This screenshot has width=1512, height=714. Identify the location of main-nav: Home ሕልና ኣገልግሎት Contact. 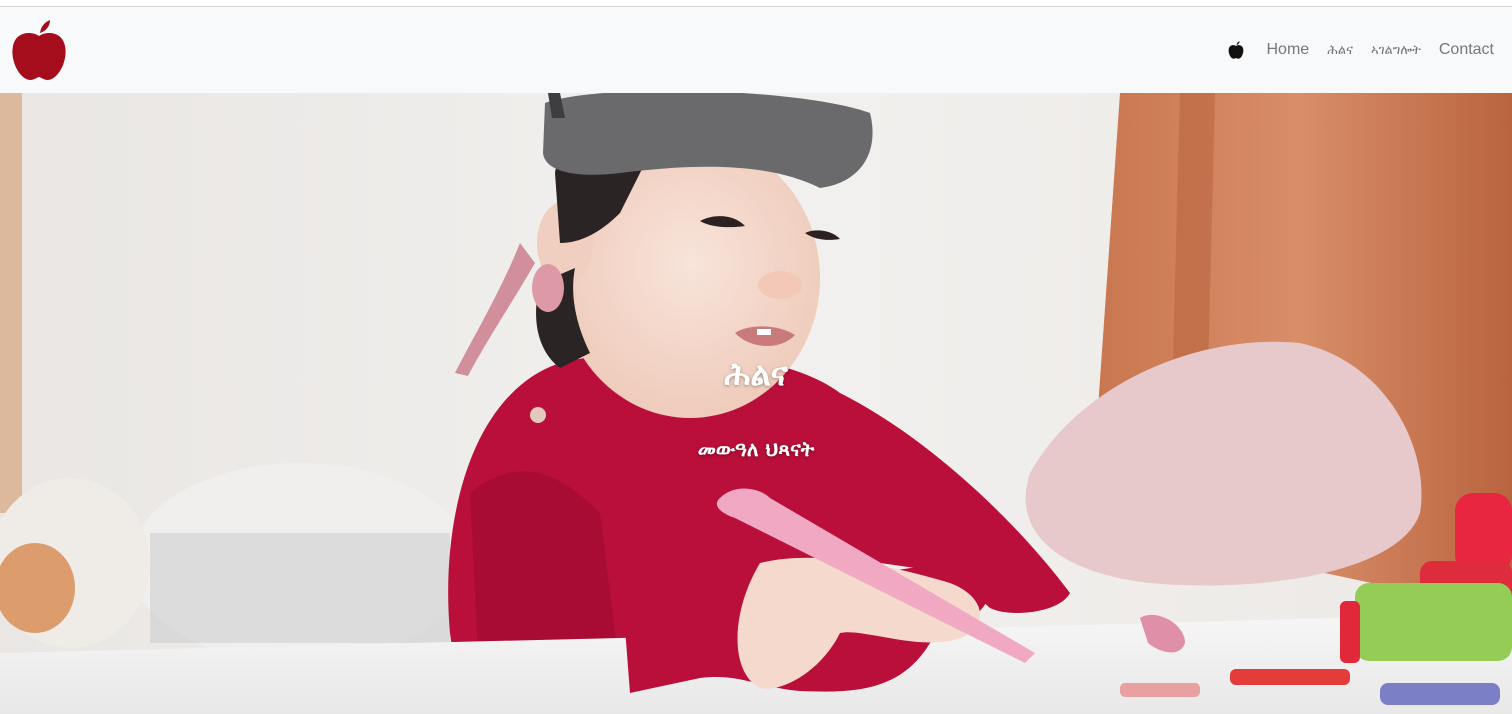
(1361, 50).